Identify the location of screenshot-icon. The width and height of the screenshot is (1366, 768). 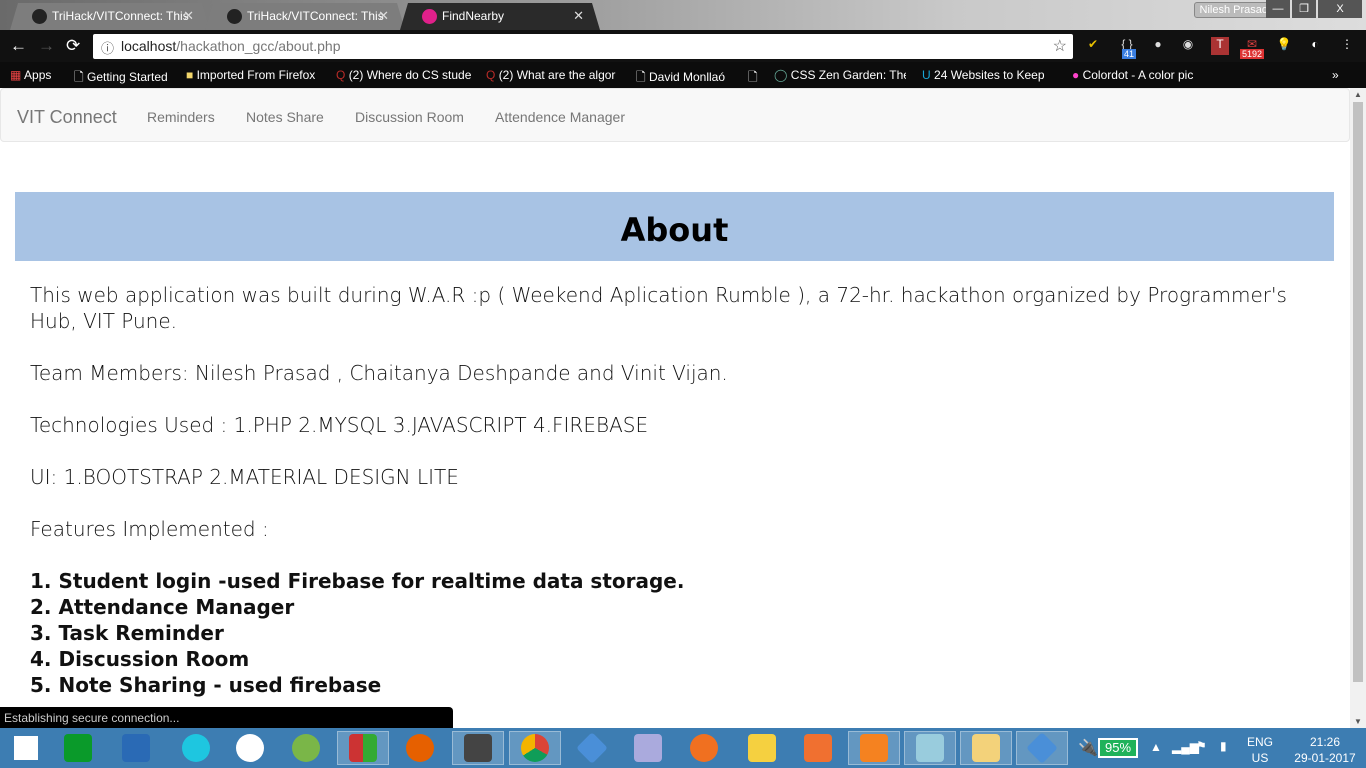
(818, 748).